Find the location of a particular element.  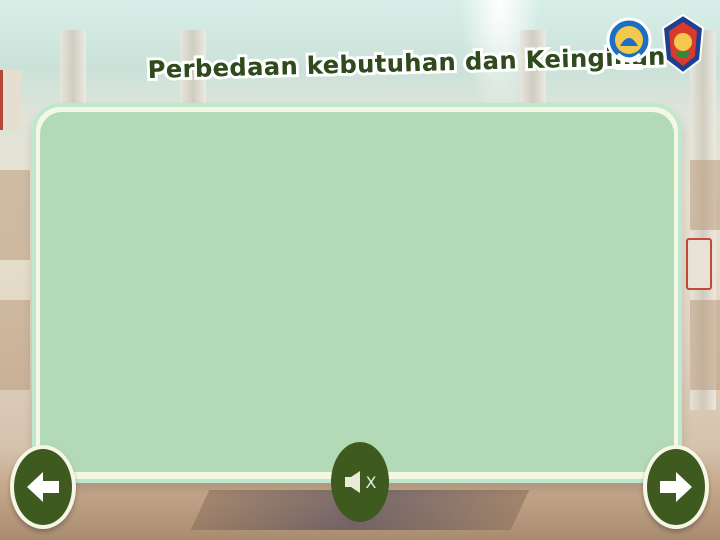

previous-button is located at coordinates (43, 487).